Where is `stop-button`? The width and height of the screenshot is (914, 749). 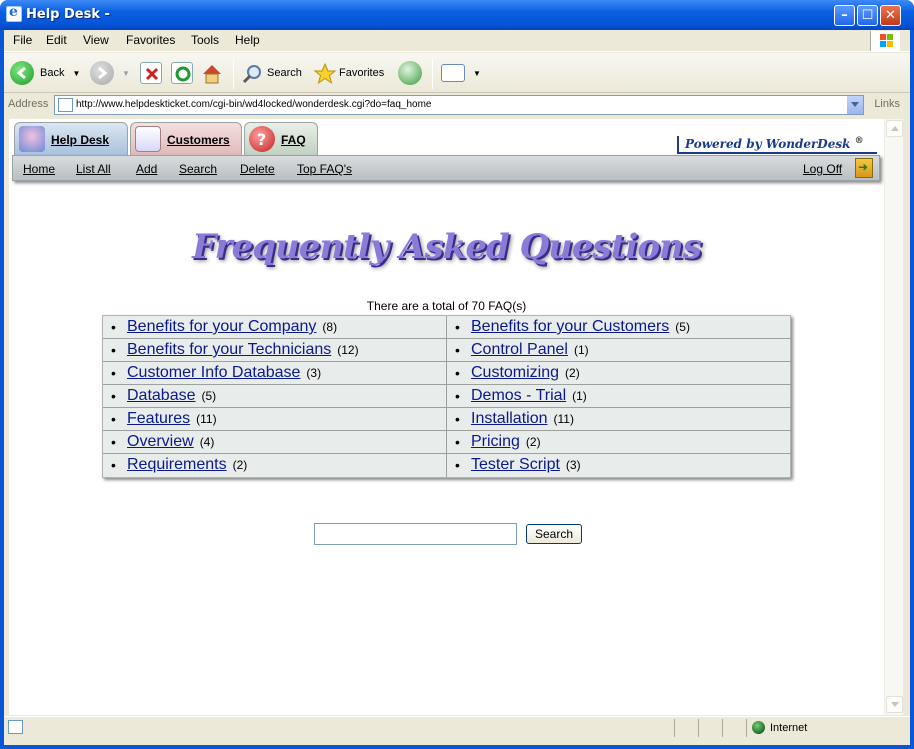 stop-button is located at coordinates (151, 73).